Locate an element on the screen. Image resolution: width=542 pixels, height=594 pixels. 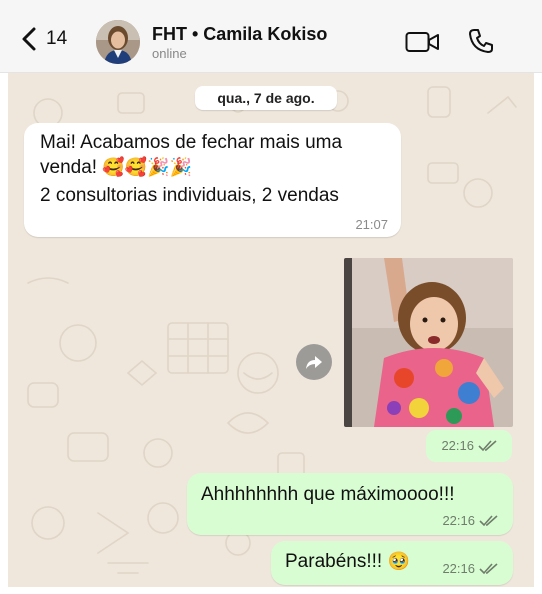
video-call-button is located at coordinates (423, 42).